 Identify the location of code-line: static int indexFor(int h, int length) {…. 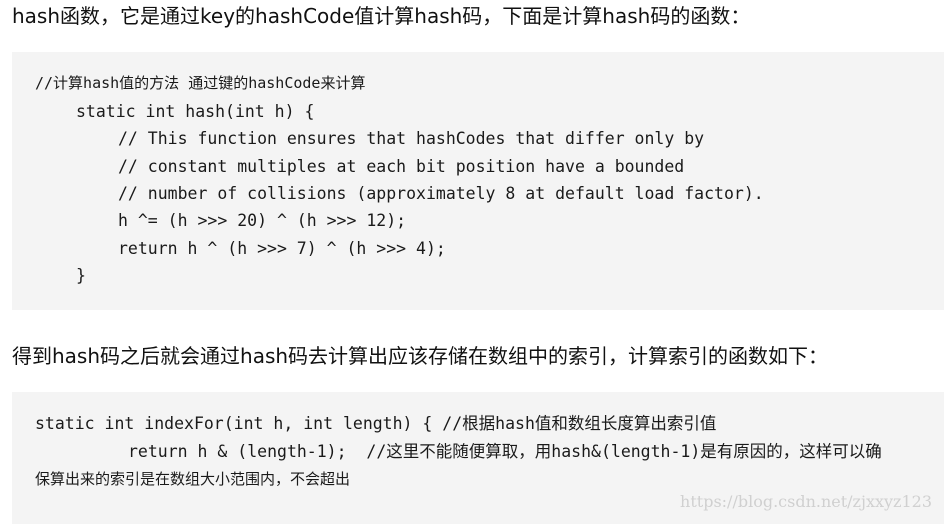
(376, 423).